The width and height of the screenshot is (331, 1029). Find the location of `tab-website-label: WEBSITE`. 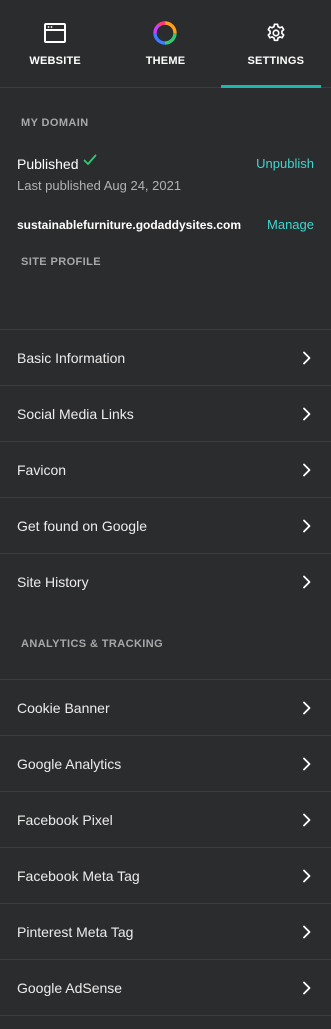

tab-website-label: WEBSITE is located at coordinates (55, 61).